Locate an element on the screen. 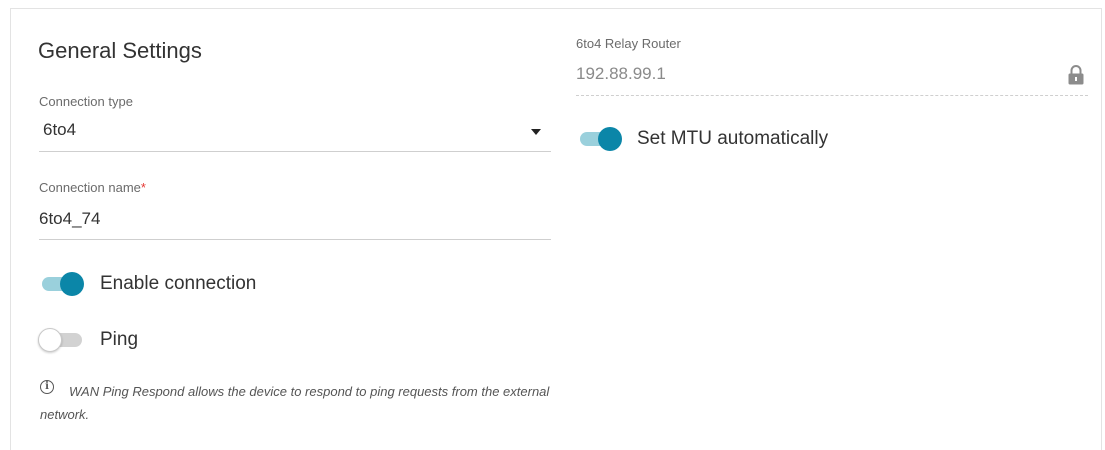  enable-connection-toggle is located at coordinates (62, 284).